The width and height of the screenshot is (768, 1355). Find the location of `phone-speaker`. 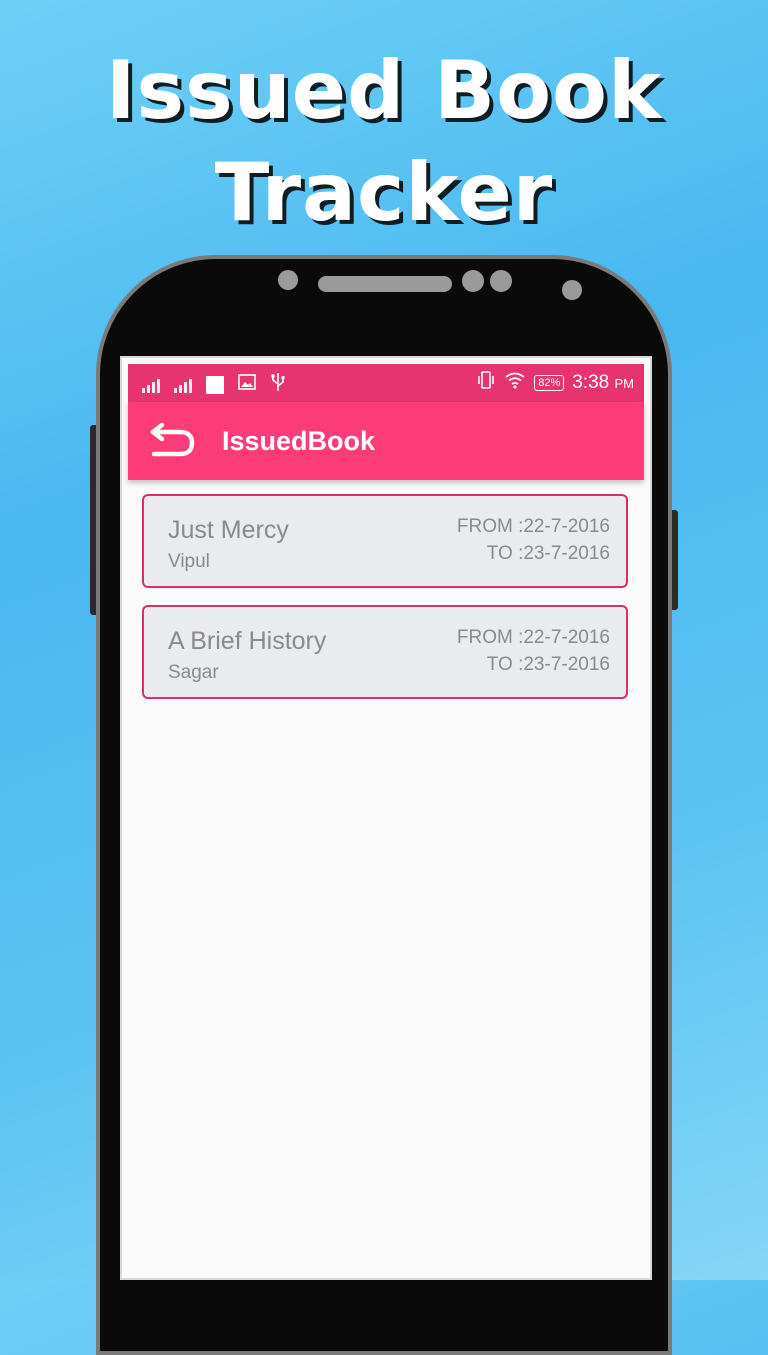

phone-speaker is located at coordinates (385, 284).